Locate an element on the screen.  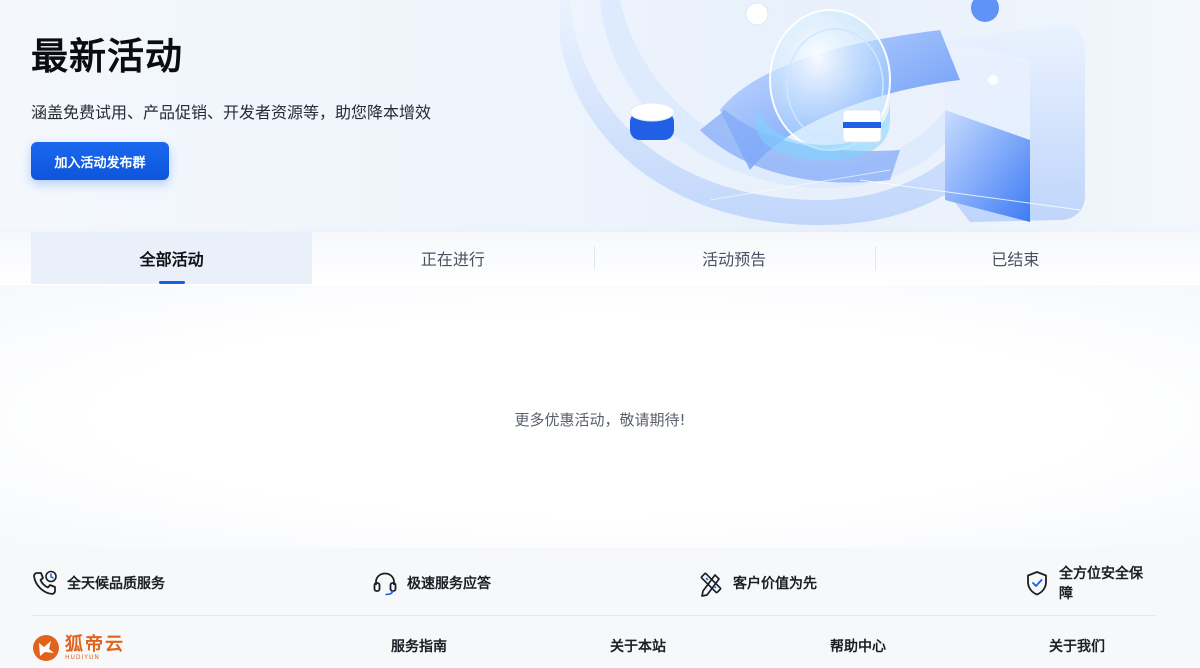
feature-label: 全方位安全保障 is located at coordinates (1101, 584).